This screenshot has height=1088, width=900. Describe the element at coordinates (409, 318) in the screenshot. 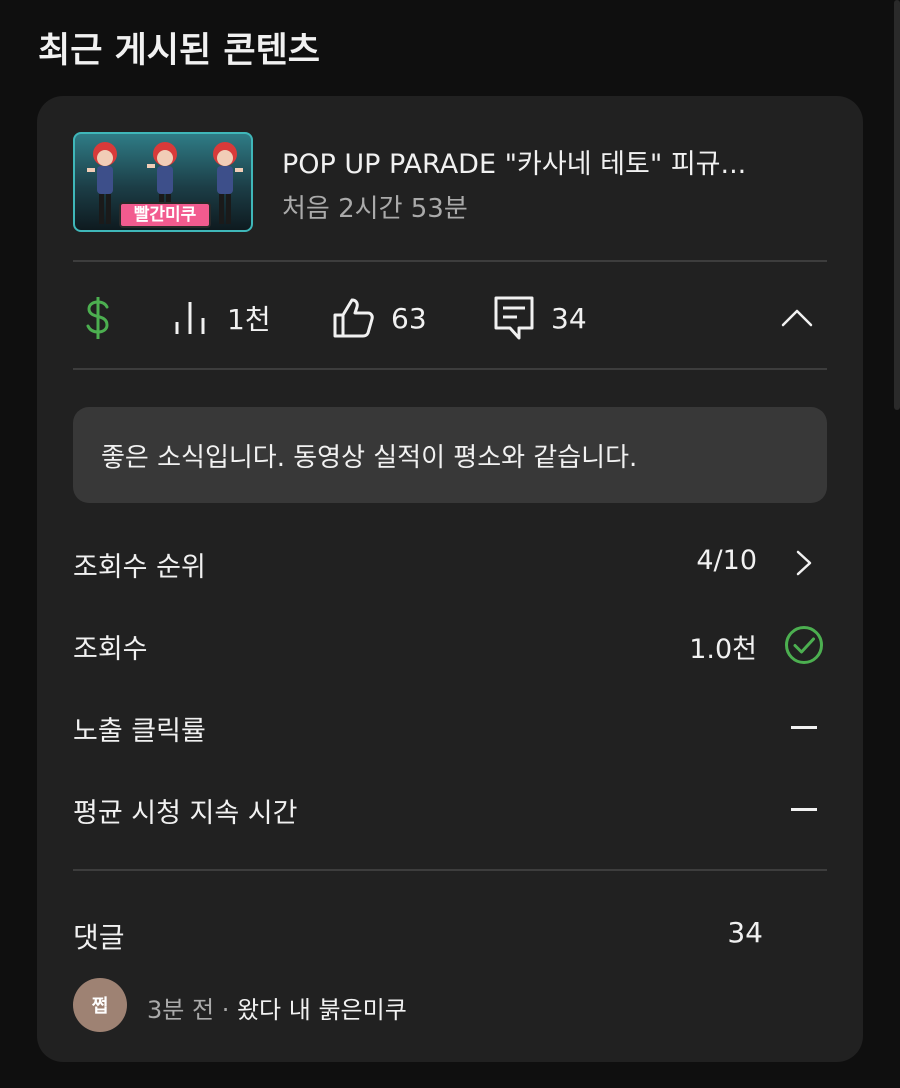

I see `likes-count: 63` at that location.